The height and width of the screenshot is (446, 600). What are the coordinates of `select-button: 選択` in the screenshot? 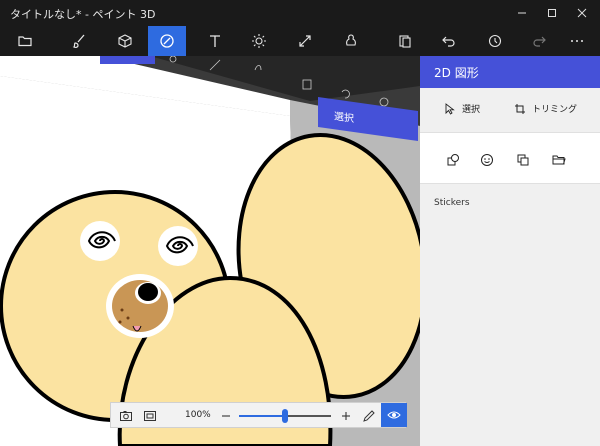 It's located at (462, 108).